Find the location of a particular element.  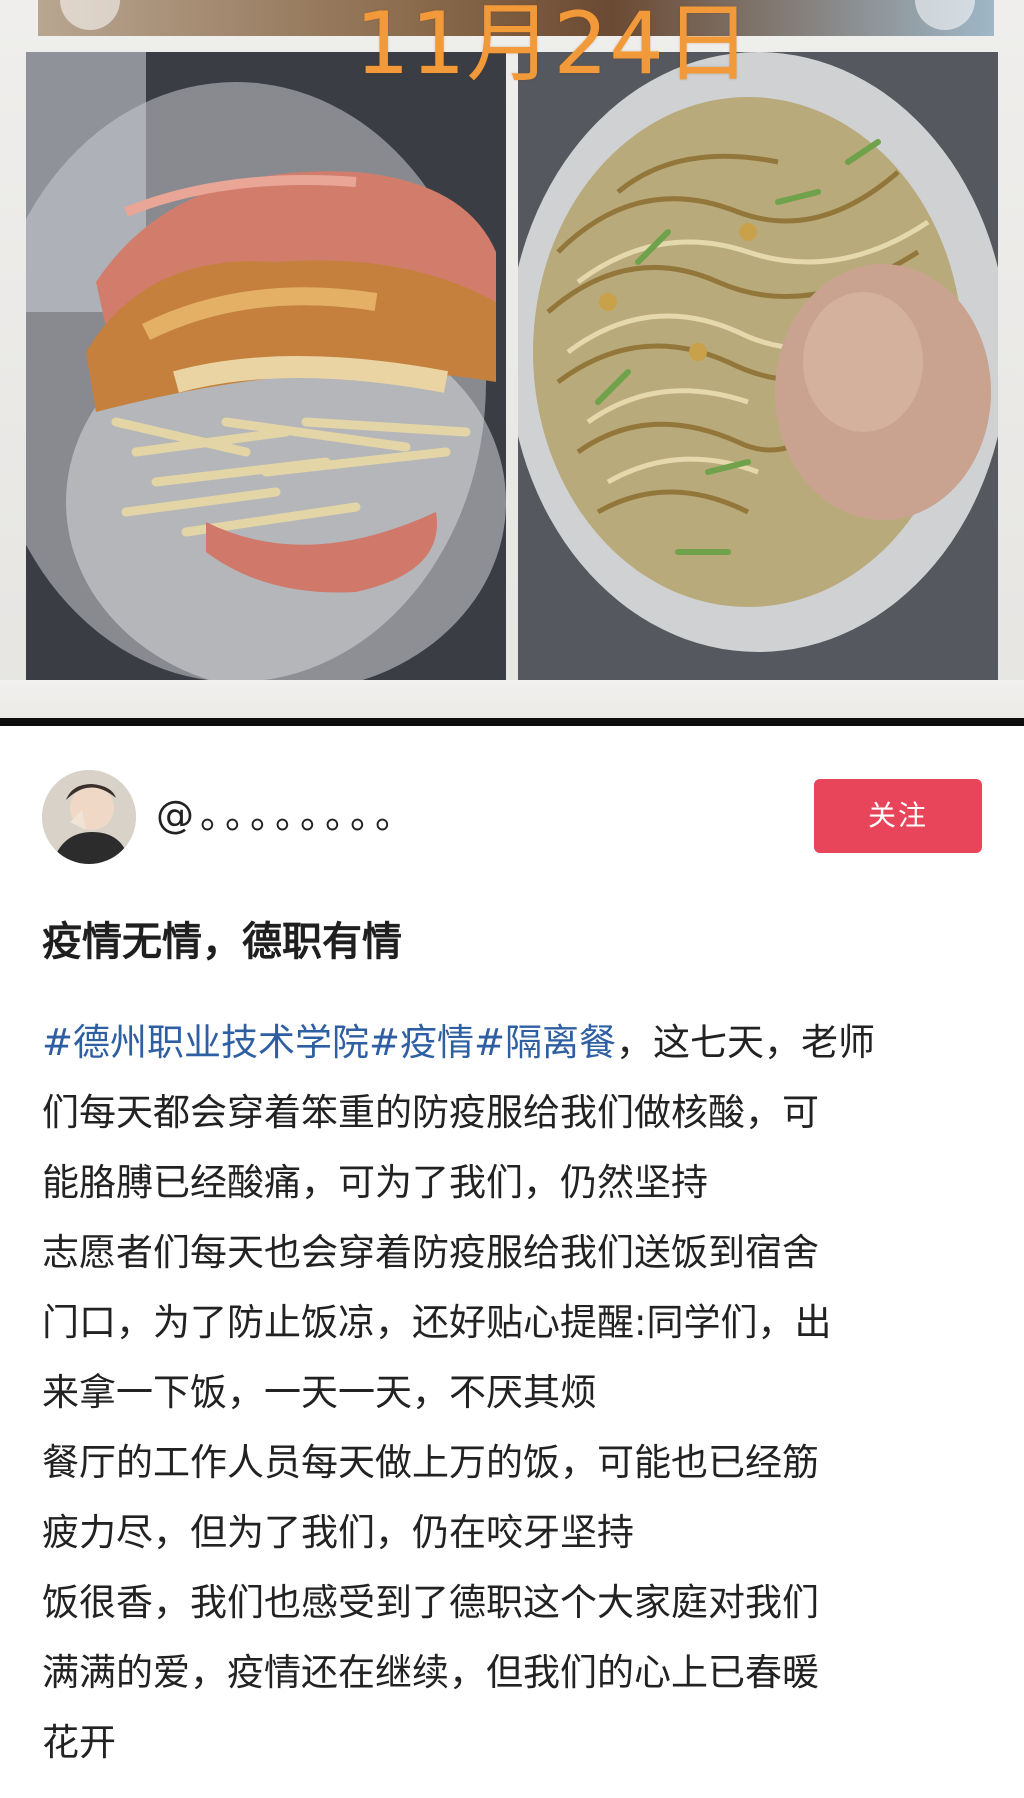

hashtag-link: #疫情 is located at coordinates (421, 1042).